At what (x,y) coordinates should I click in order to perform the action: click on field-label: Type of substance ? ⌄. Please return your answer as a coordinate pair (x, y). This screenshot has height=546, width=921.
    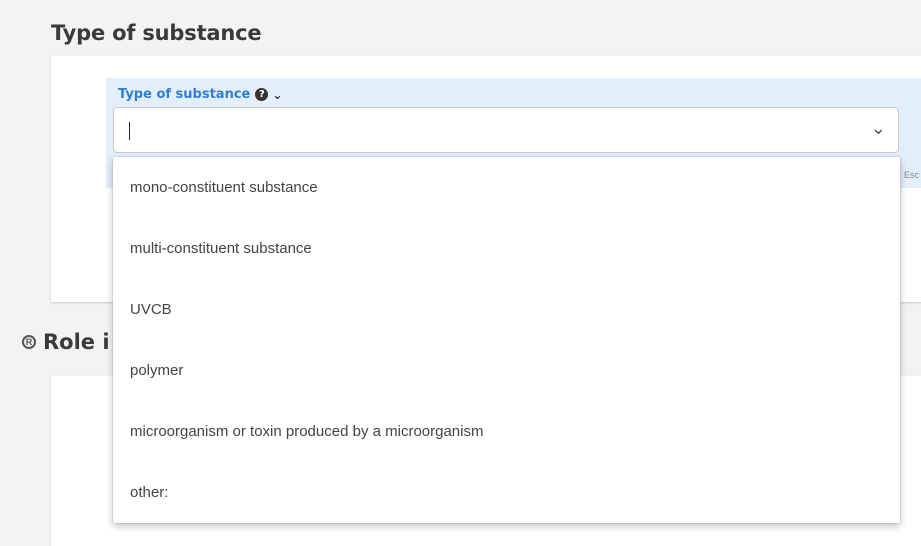
    Looking at the image, I should click on (200, 94).